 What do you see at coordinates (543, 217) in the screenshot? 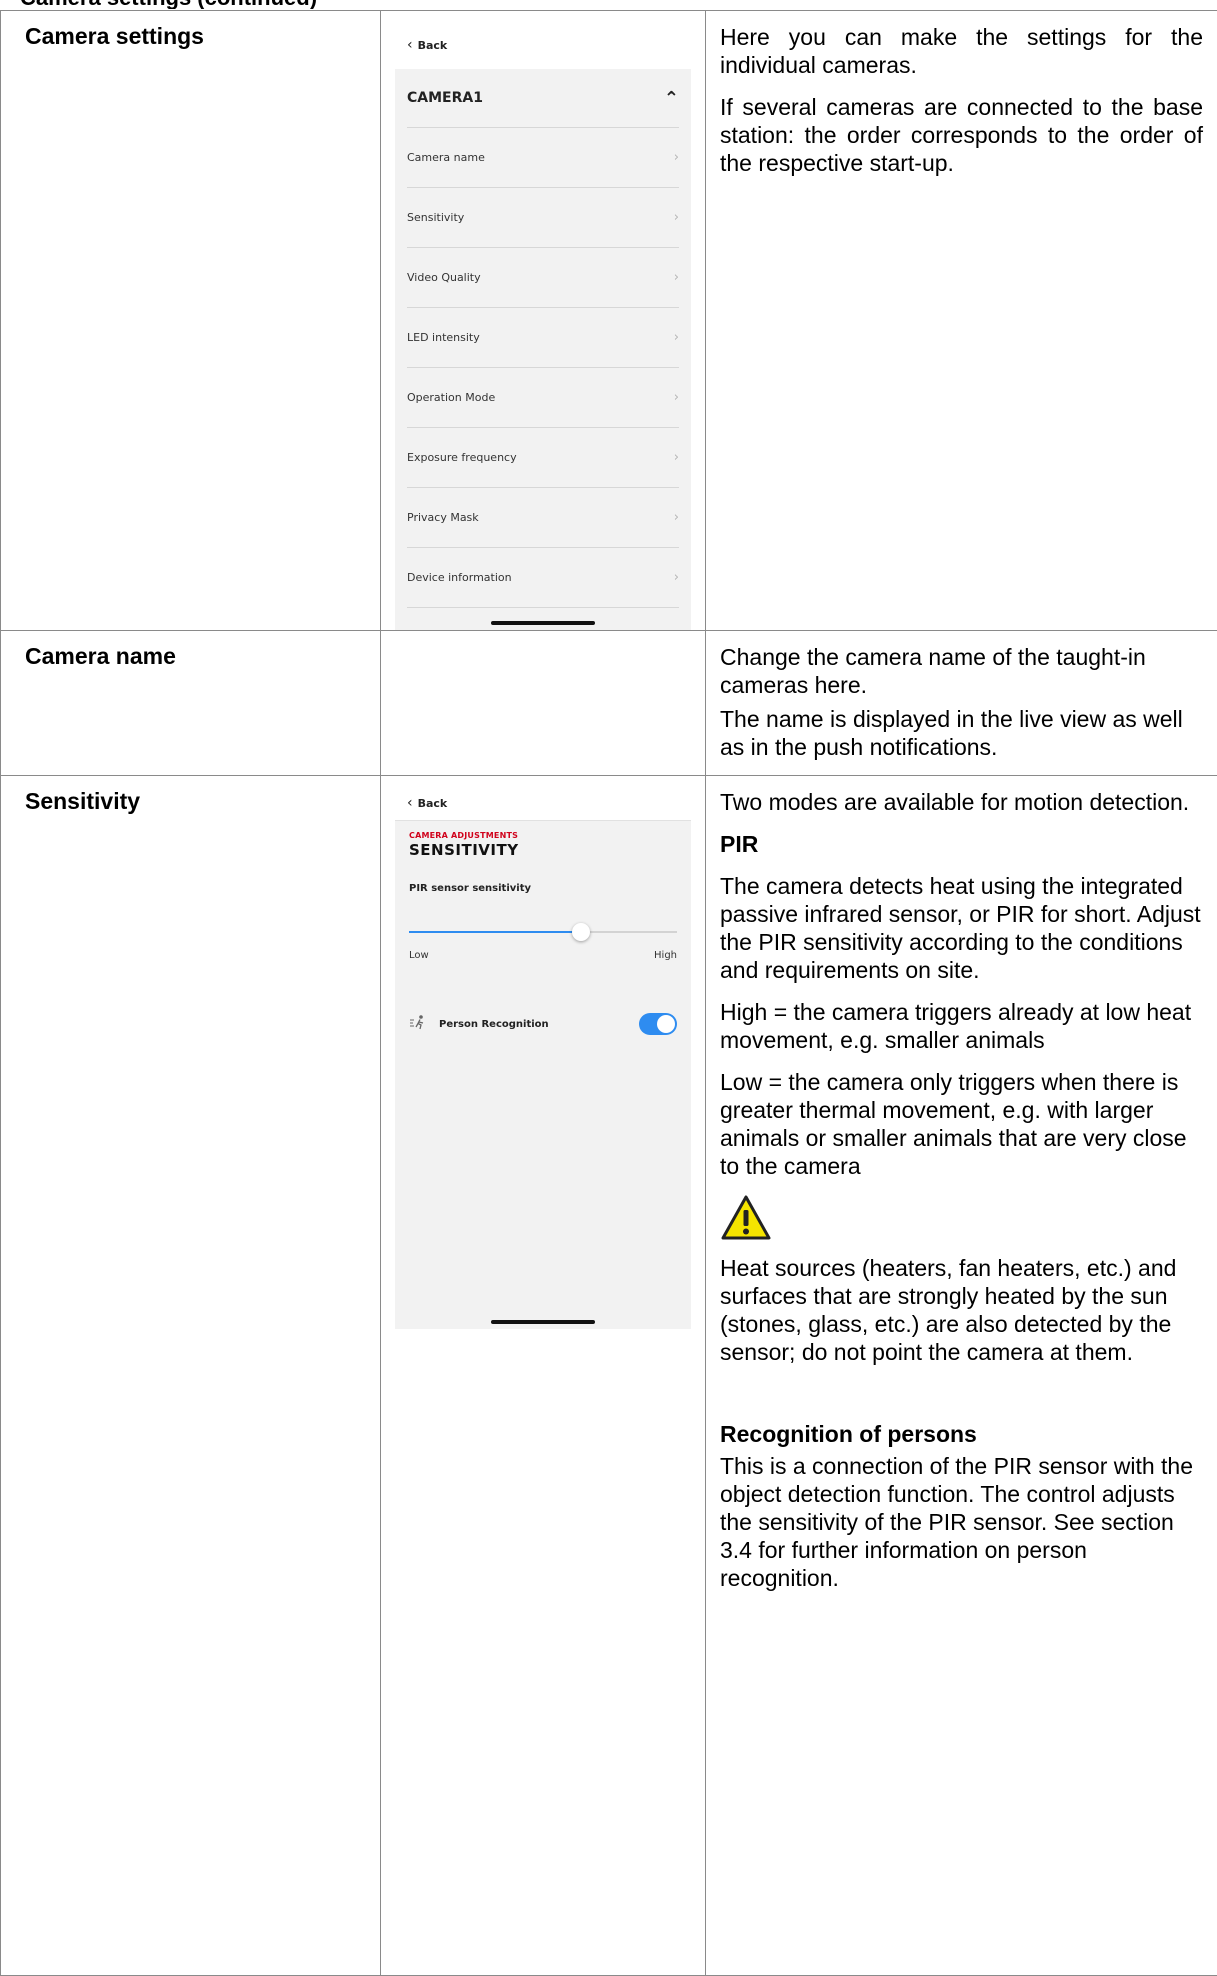
I see `menu-item: Sensitivity ›` at bounding box center [543, 217].